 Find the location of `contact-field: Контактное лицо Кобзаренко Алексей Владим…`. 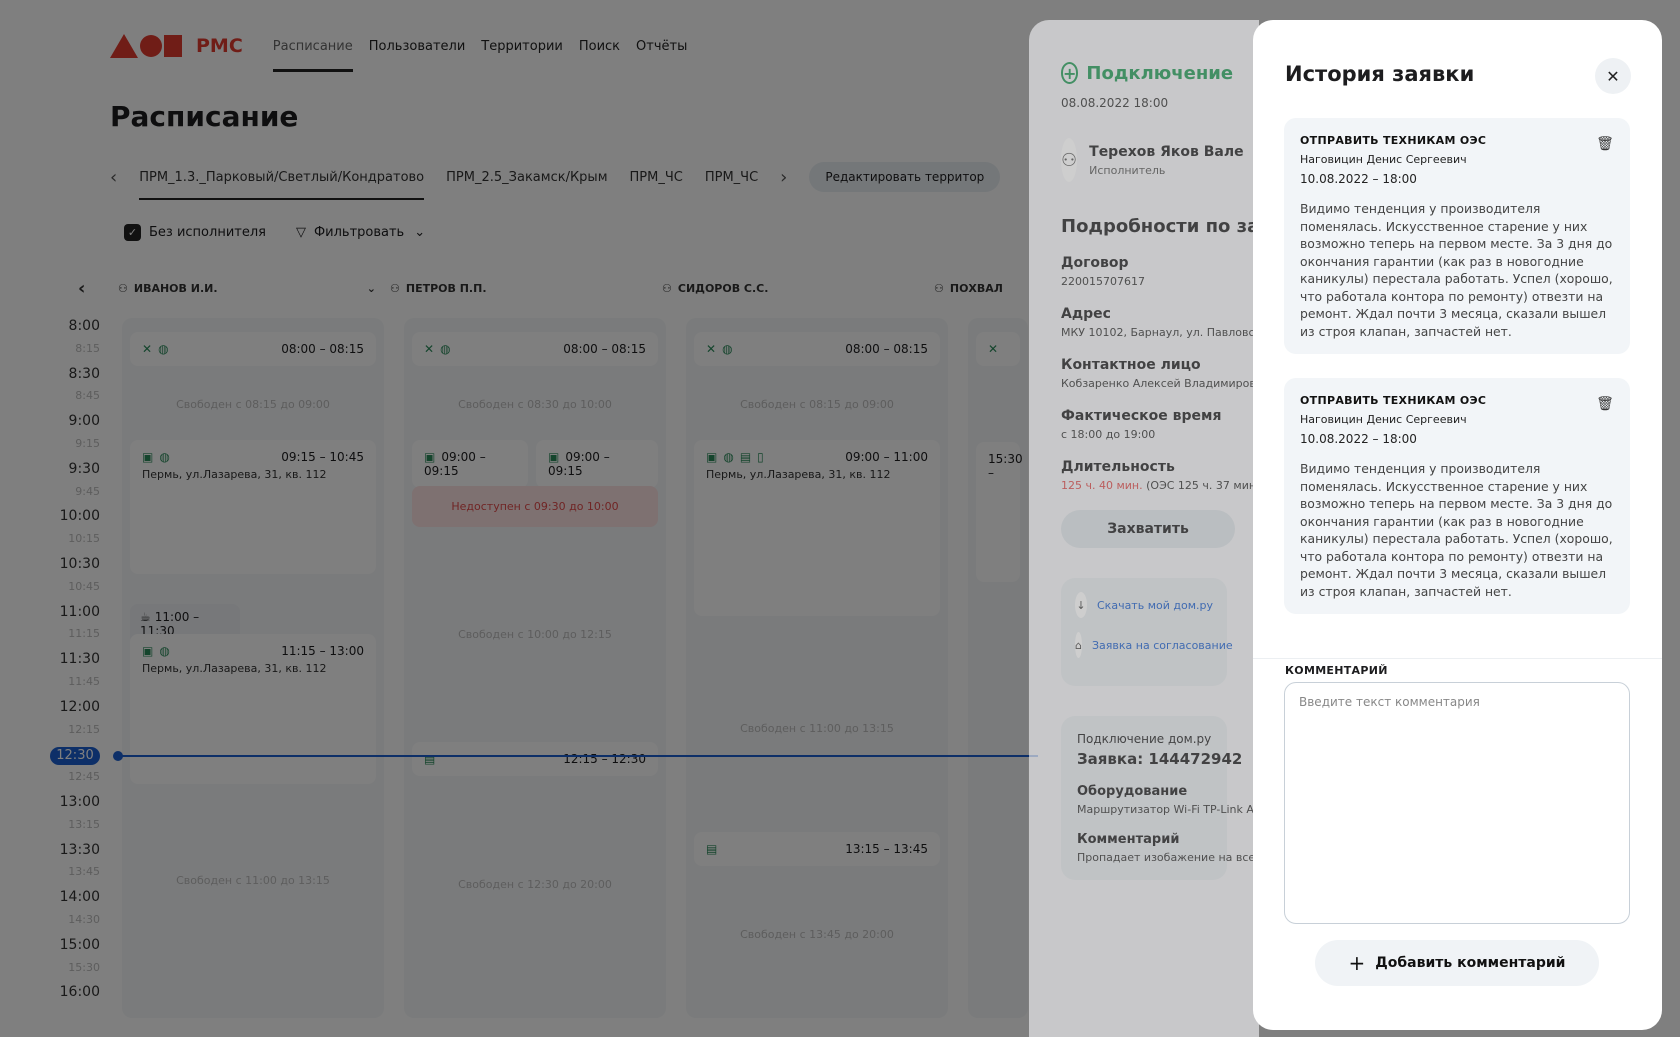

contact-field: Контактное лицо Кобзаренко Алексей Владим… is located at coordinates (1160, 373).